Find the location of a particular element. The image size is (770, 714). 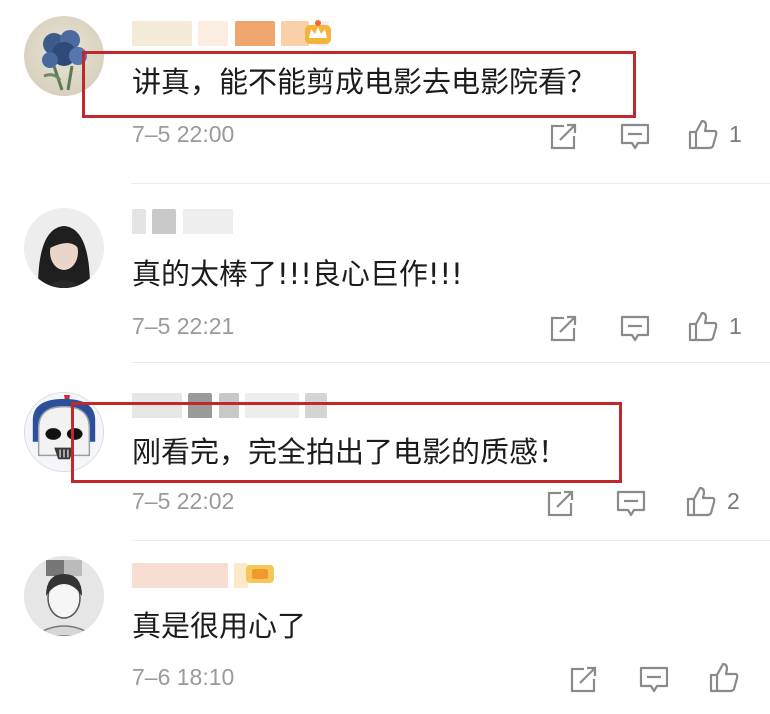

sketch-portrait-icon is located at coordinates (64, 596).